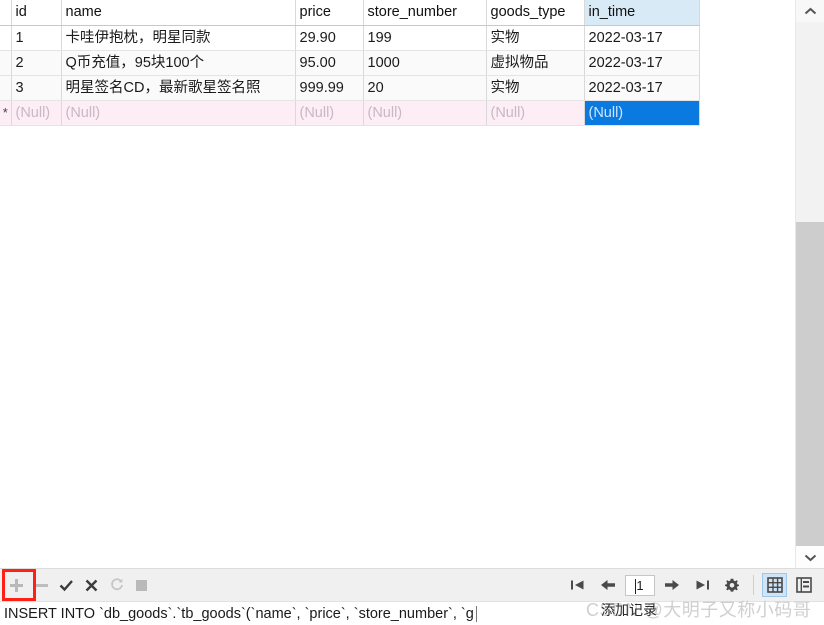 The height and width of the screenshot is (625, 824). Describe the element at coordinates (6, 113) in the screenshot. I see `new-row-marker: *` at that location.